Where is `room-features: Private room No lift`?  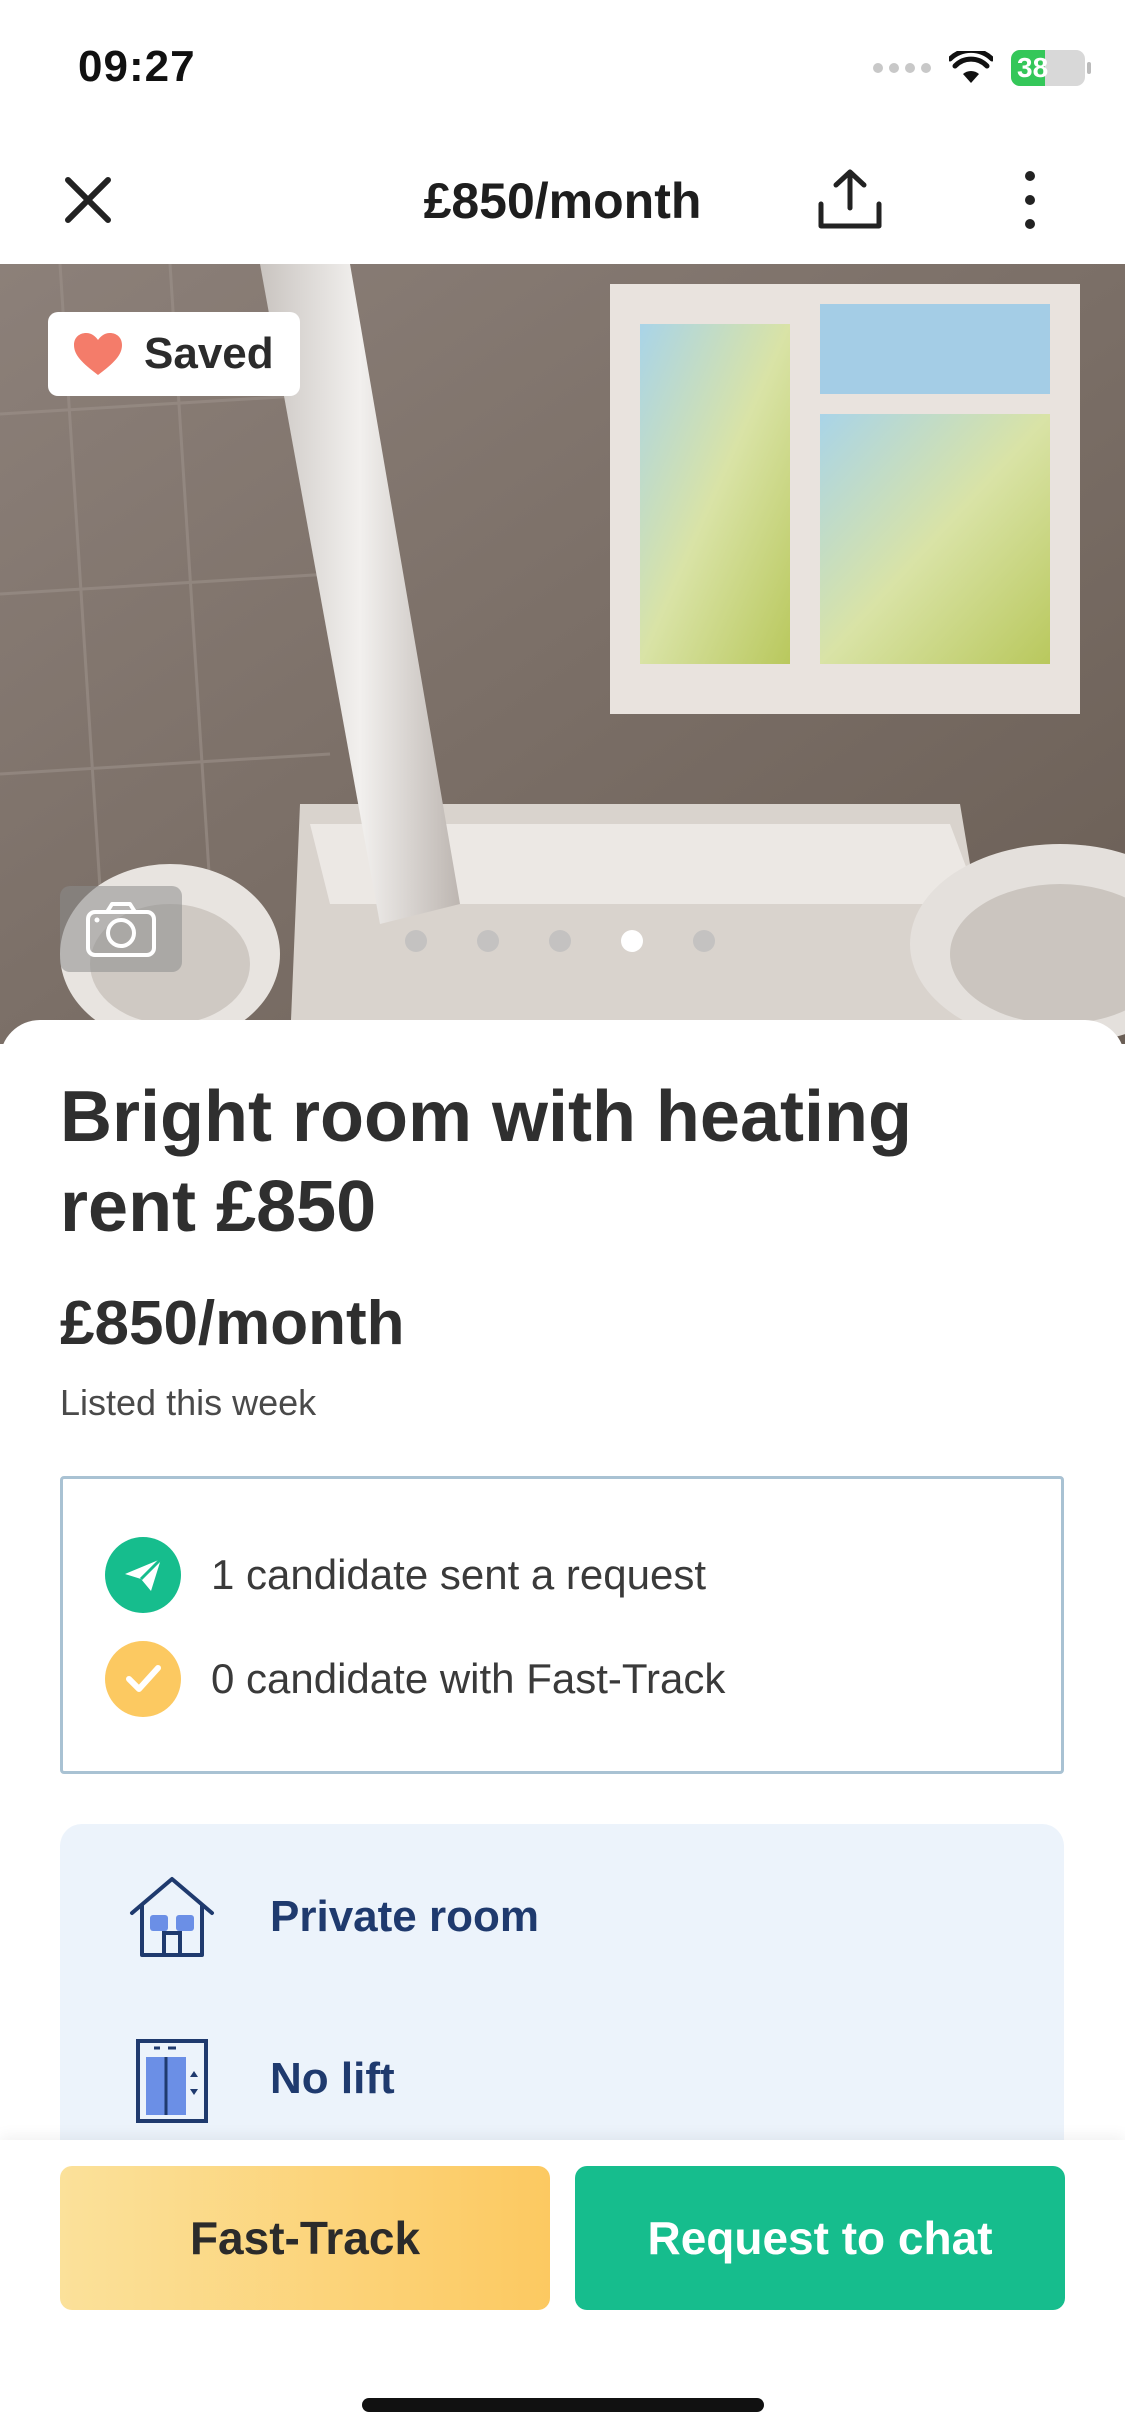
room-features: Private room No lift is located at coordinates (562, 2004).